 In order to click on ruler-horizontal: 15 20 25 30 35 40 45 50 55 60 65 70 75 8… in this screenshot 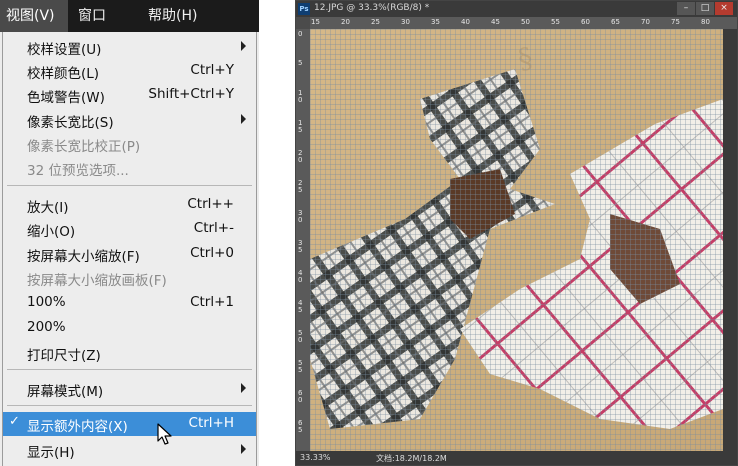, I will do `click(523, 23)`.